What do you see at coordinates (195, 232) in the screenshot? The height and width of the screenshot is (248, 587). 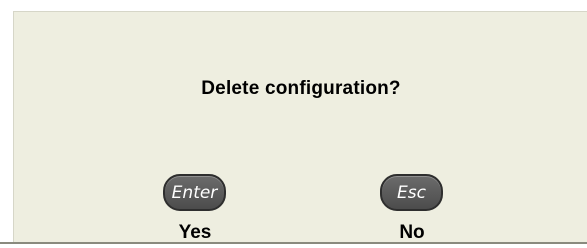 I see `yes-label: Yes` at bounding box center [195, 232].